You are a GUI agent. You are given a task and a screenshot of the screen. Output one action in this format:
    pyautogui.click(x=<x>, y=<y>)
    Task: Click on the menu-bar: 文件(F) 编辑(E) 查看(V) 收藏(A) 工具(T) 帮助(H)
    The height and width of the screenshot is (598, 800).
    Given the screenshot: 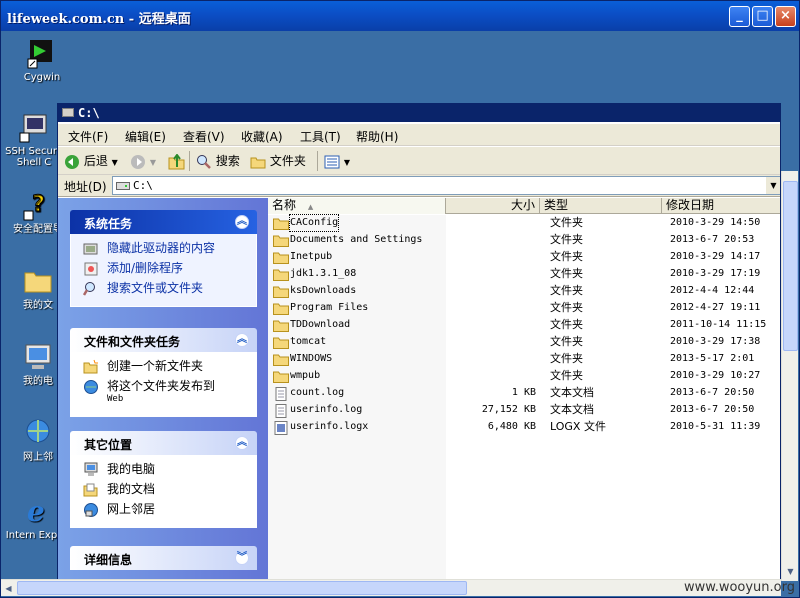 What is the action you would take?
    pyautogui.click(x=419, y=135)
    